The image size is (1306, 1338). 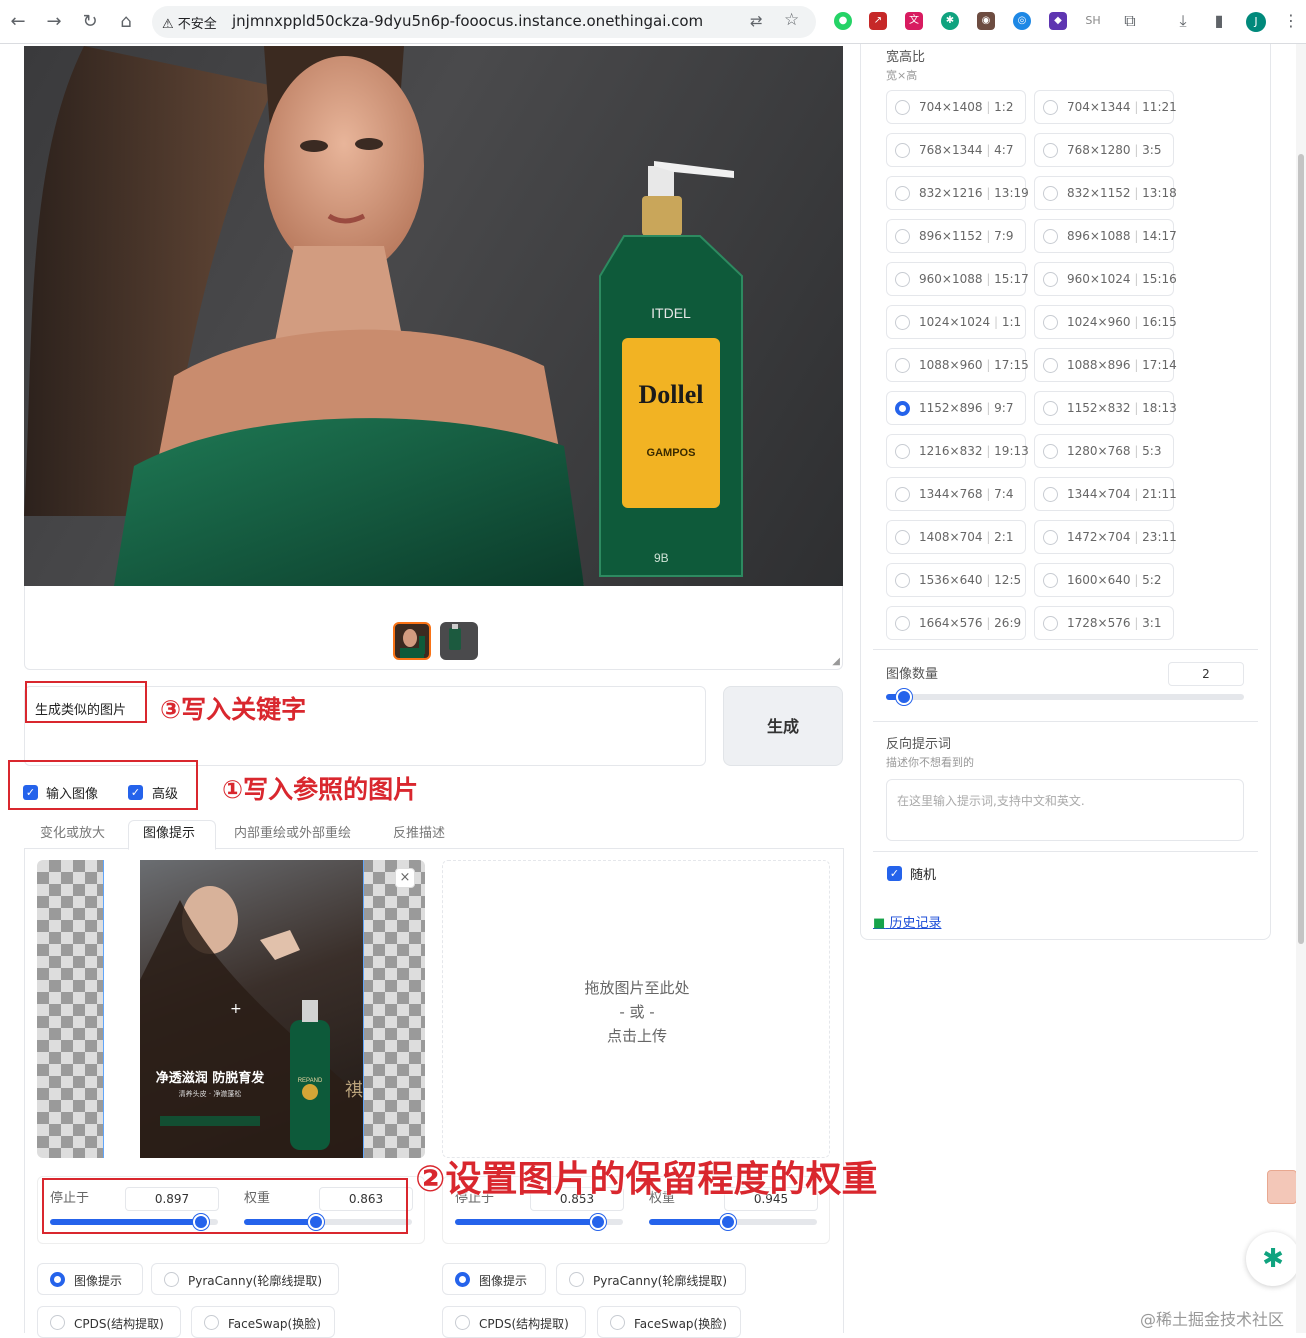 I want to click on bookmark-star-icon: ☆, so click(x=791, y=20).